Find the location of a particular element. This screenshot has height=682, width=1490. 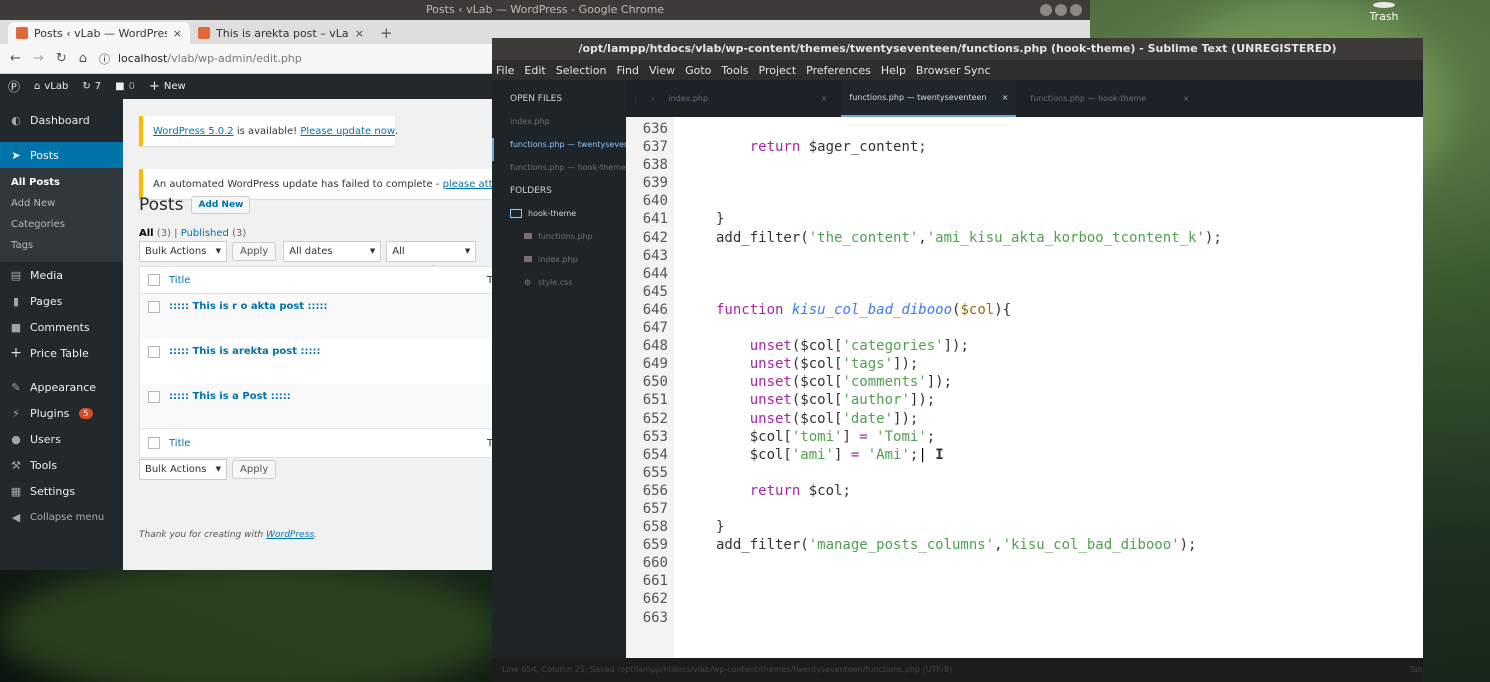

open-files-header: OPEN FILES is located at coordinates (536, 99).